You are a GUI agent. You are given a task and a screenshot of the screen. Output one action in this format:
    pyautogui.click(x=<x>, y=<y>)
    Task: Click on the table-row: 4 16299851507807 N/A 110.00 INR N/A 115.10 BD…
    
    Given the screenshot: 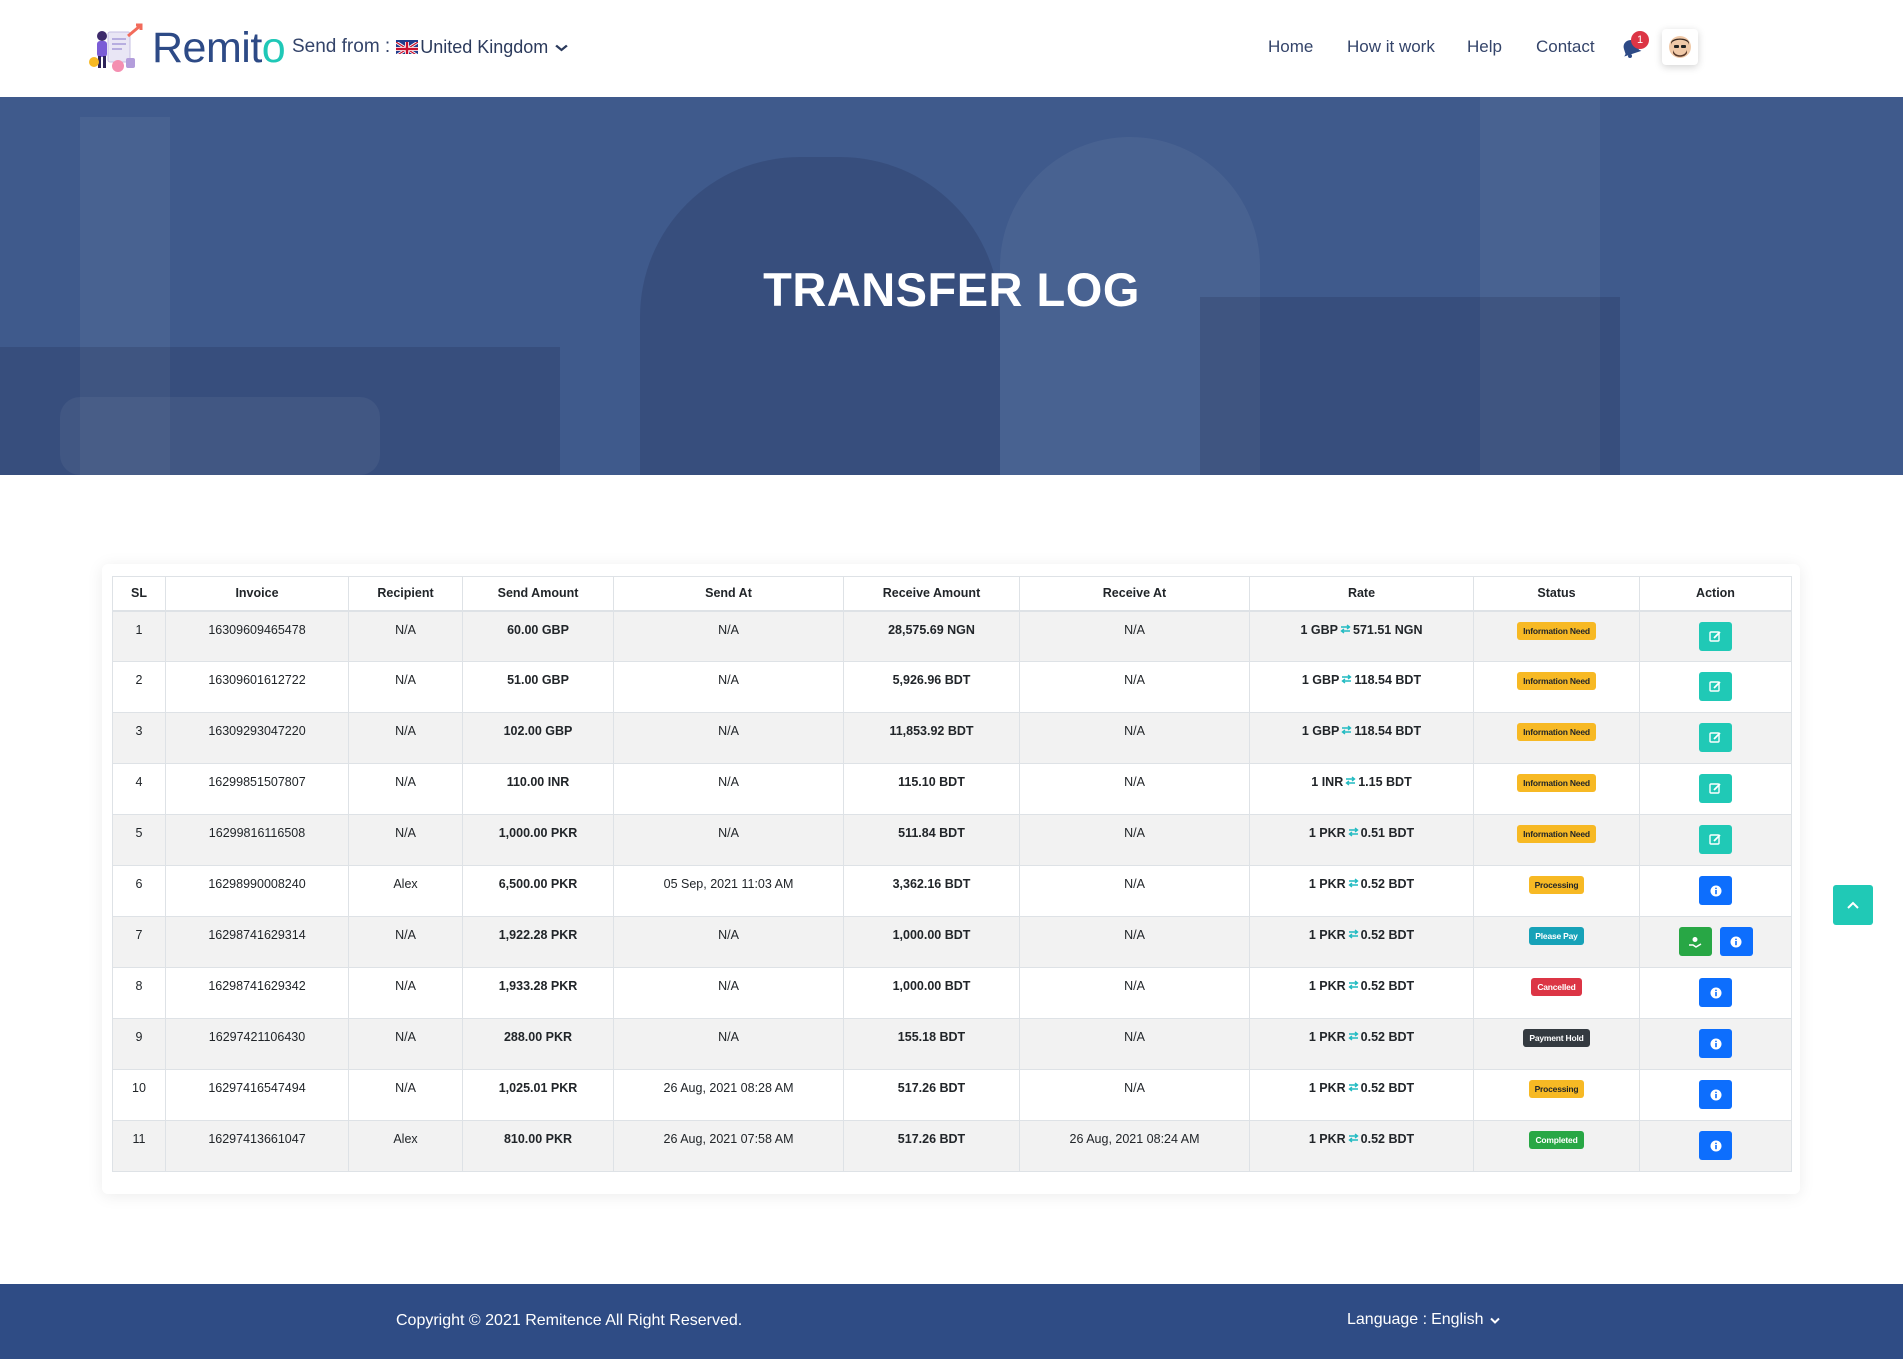 What is the action you would take?
    pyautogui.click(x=952, y=789)
    